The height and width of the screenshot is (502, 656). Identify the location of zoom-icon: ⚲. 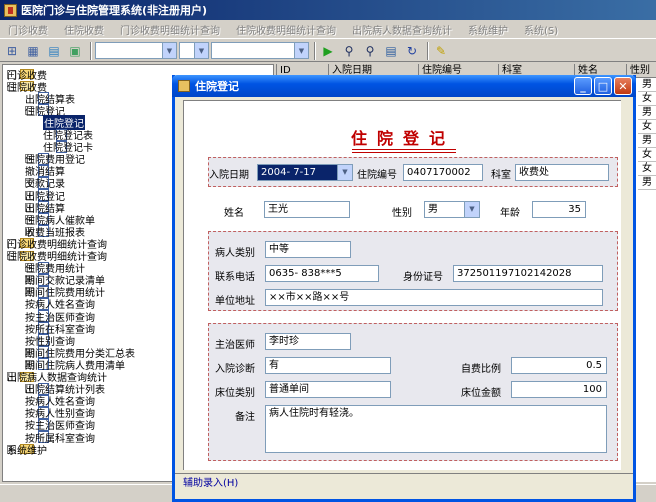
(370, 51).